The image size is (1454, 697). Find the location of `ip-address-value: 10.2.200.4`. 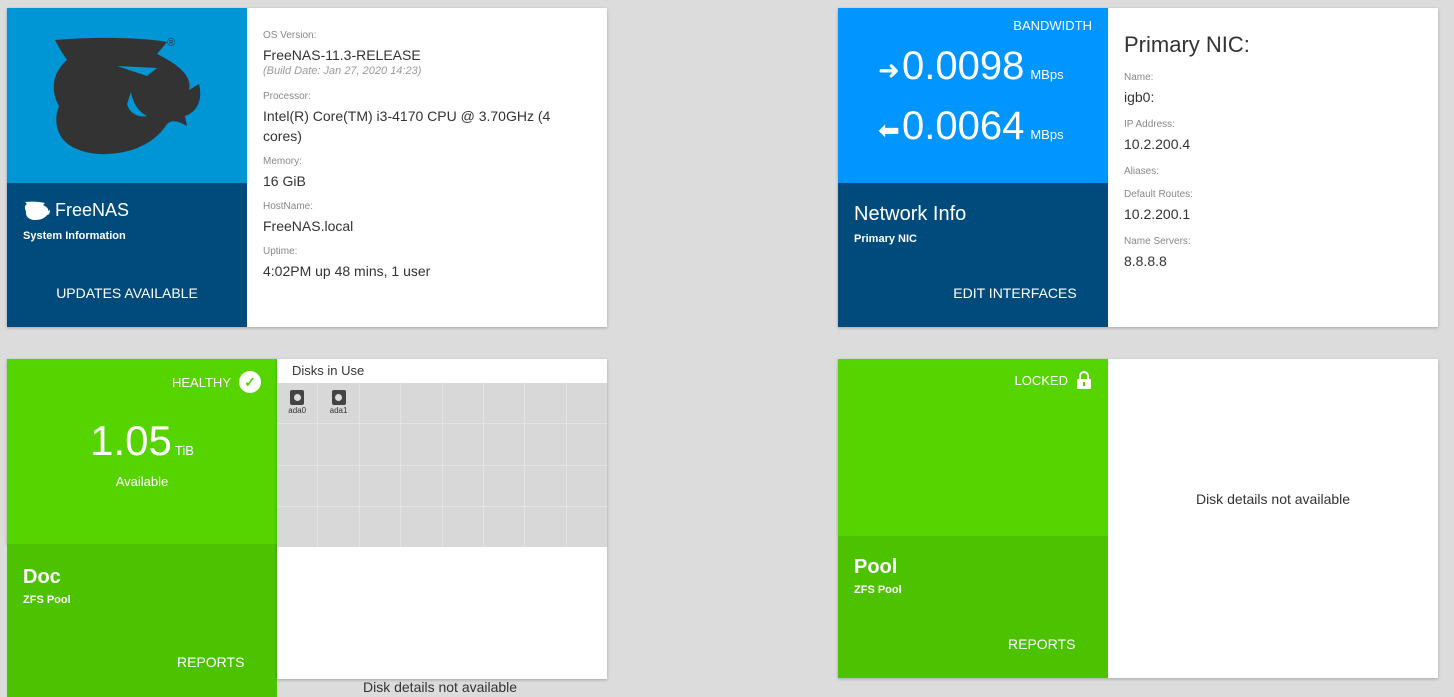

ip-address-value: 10.2.200.4 is located at coordinates (1157, 144).